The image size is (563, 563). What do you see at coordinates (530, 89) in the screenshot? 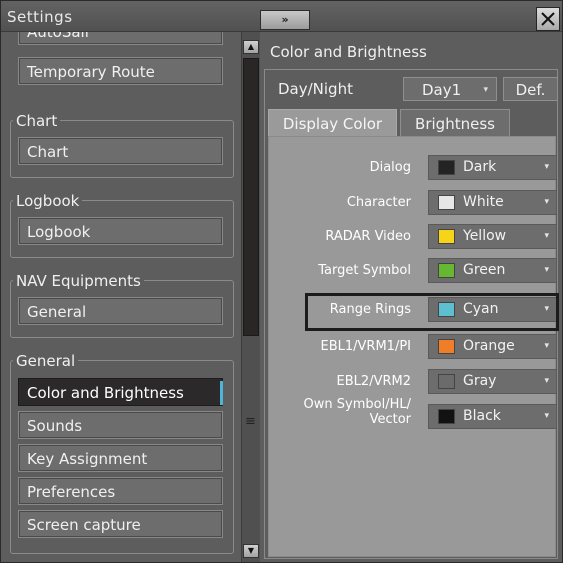
I see `default-button: Def.` at bounding box center [530, 89].